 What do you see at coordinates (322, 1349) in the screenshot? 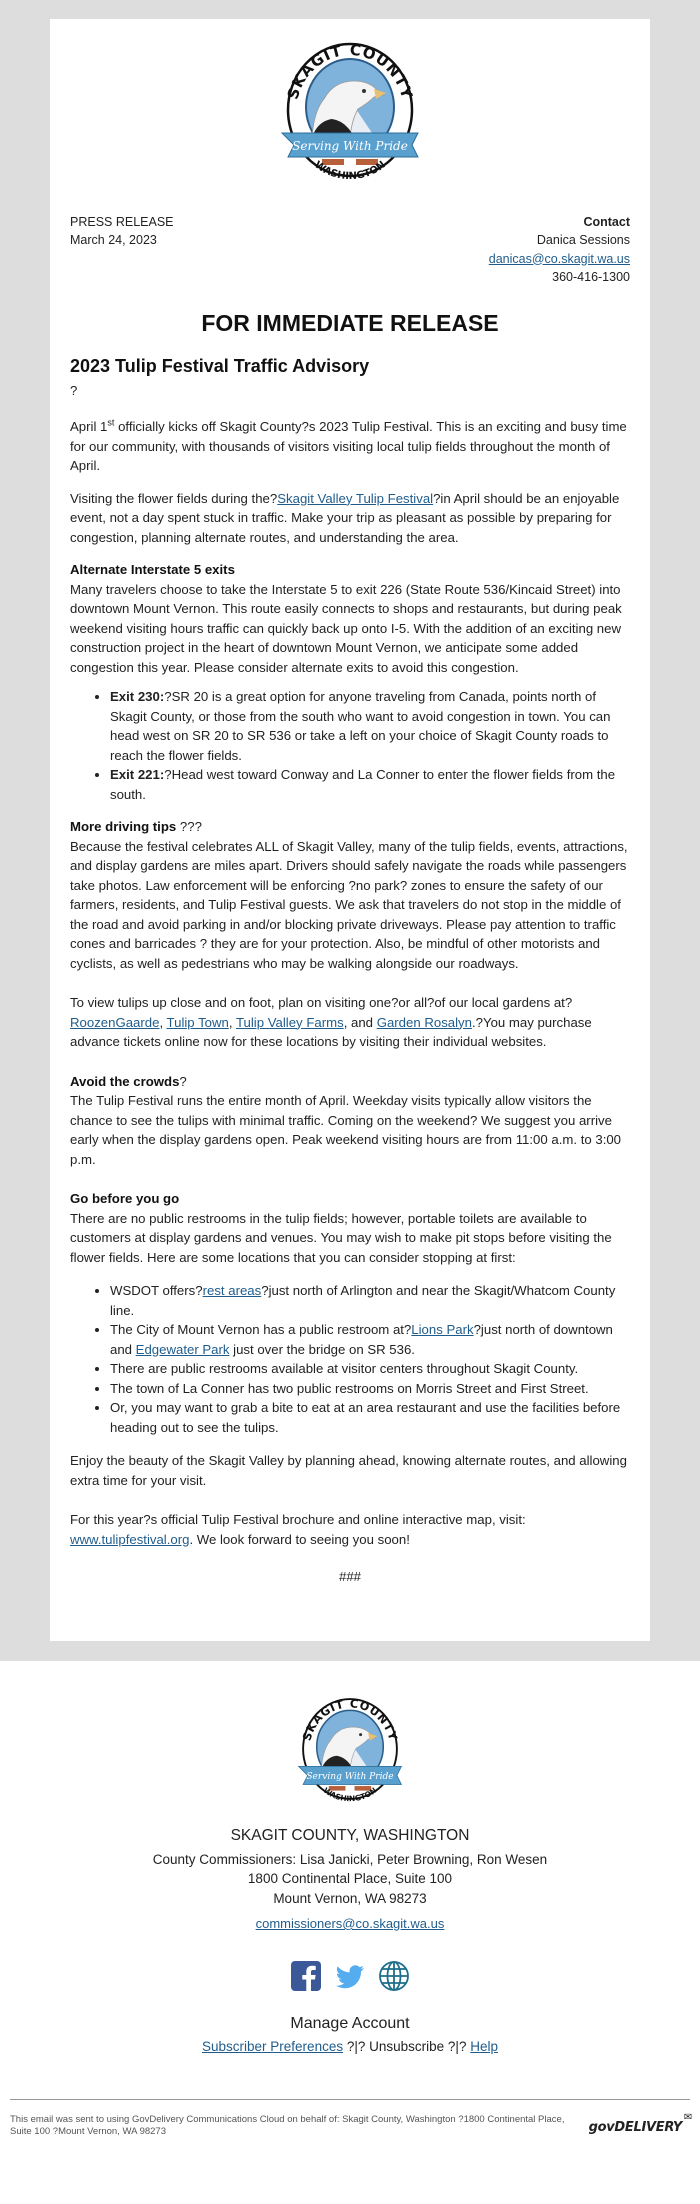
I see `item-text: just over the bridge on SR 536.` at bounding box center [322, 1349].